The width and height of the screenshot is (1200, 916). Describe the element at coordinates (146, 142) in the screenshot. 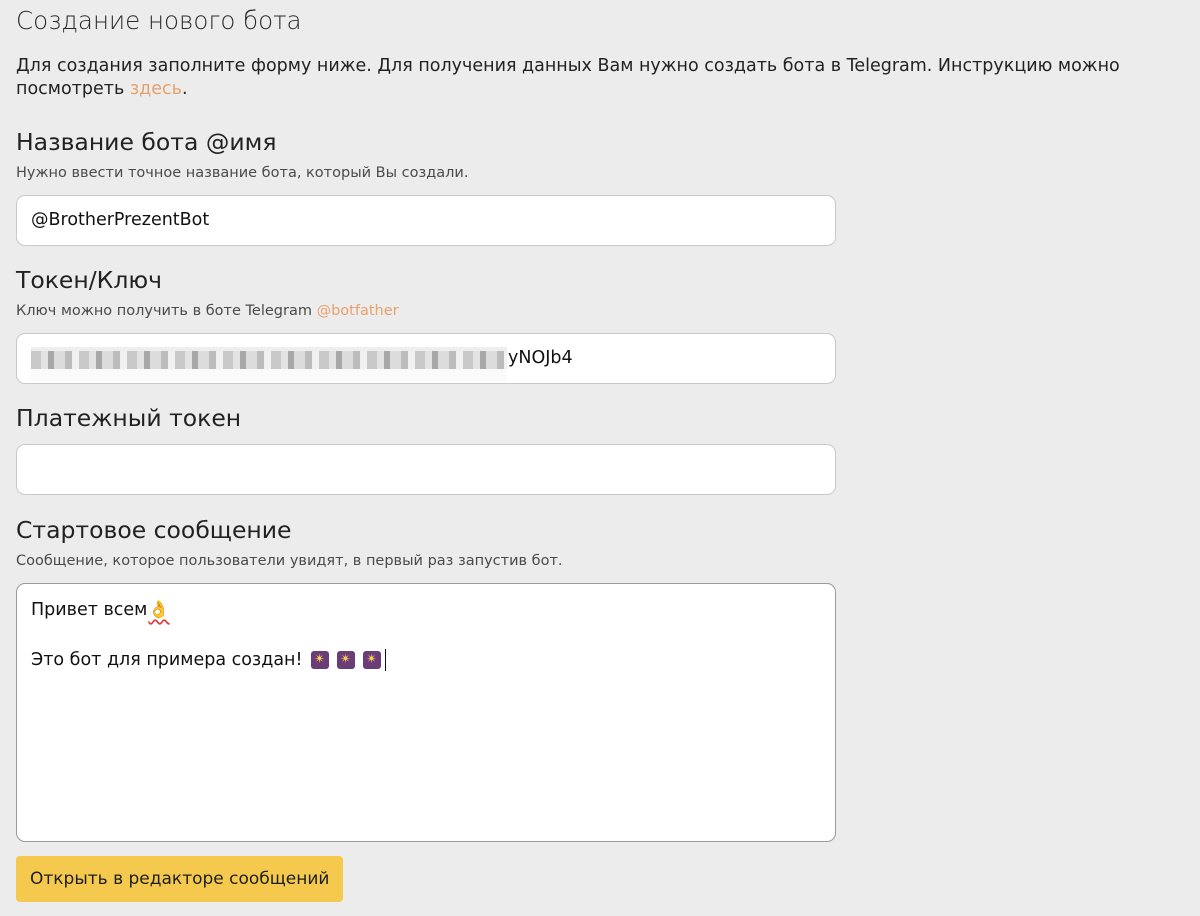

I see `bot-name-label: Название бота @имя` at that location.